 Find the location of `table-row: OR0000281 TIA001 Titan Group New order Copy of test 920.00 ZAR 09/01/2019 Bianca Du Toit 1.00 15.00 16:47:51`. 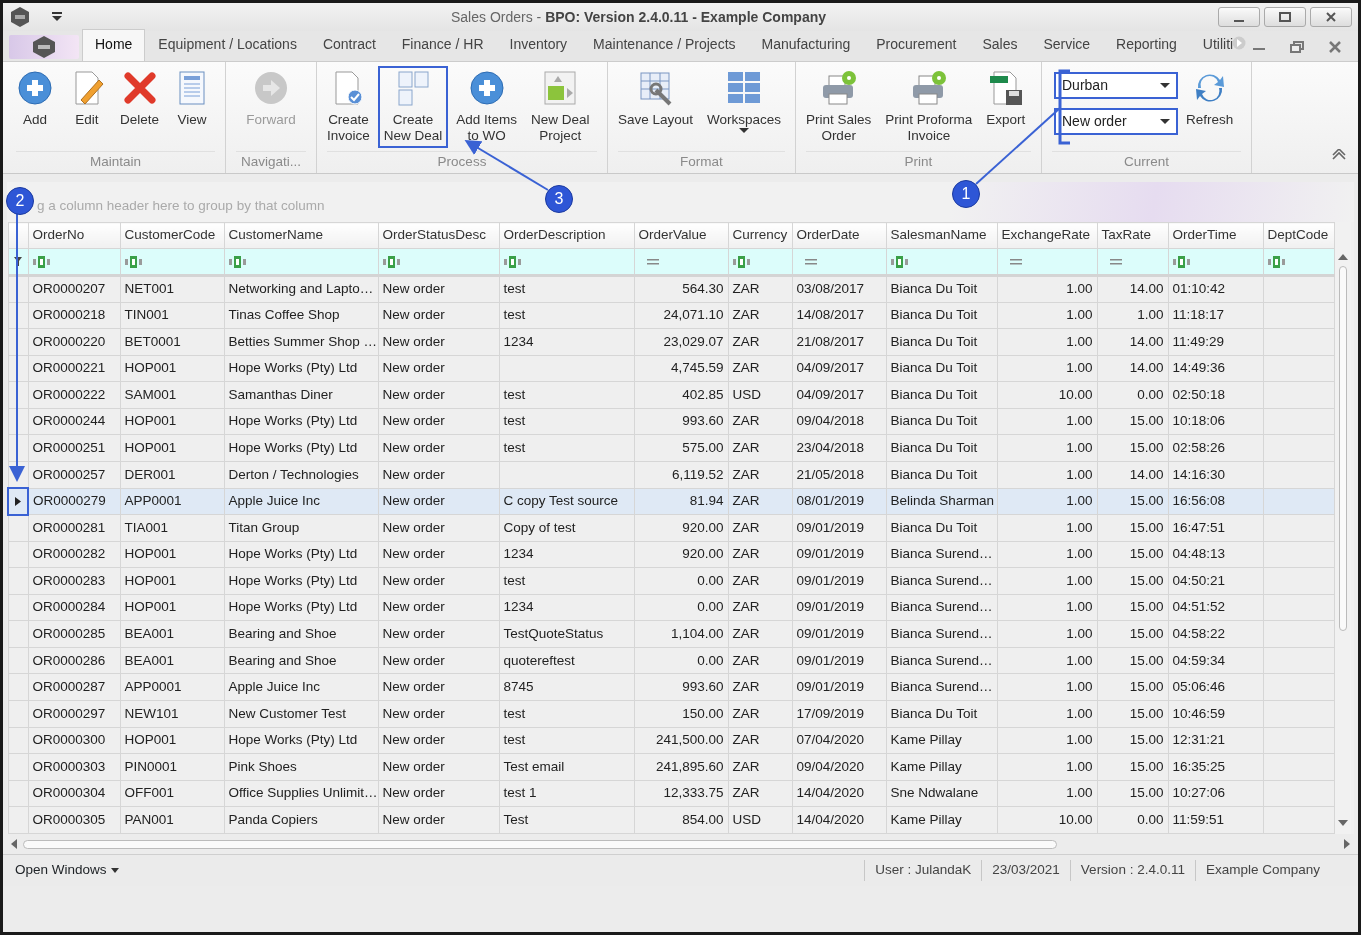

table-row: OR0000281 TIA001 Titan Group New order Copy of test 920.00 ZAR 09/01/2019 Bianca Du Toit 1.00 15.00 16:47:51 is located at coordinates (671, 528).